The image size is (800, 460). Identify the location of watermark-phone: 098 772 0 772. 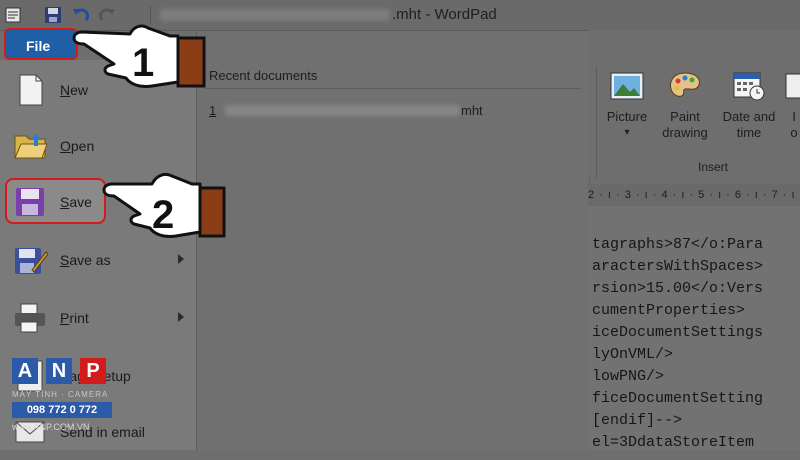
(62, 410).